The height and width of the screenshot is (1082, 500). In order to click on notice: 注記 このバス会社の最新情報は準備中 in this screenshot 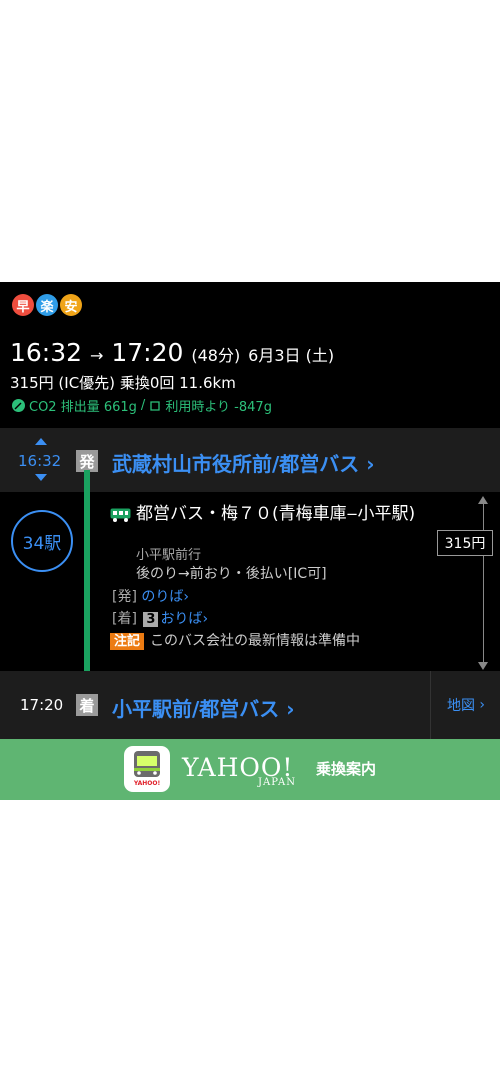, I will do `click(235, 640)`.